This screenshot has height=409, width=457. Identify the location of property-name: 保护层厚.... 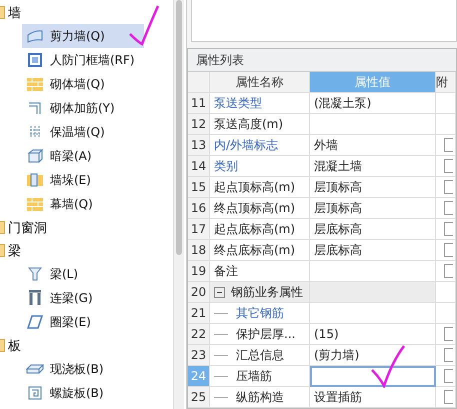
(260, 334).